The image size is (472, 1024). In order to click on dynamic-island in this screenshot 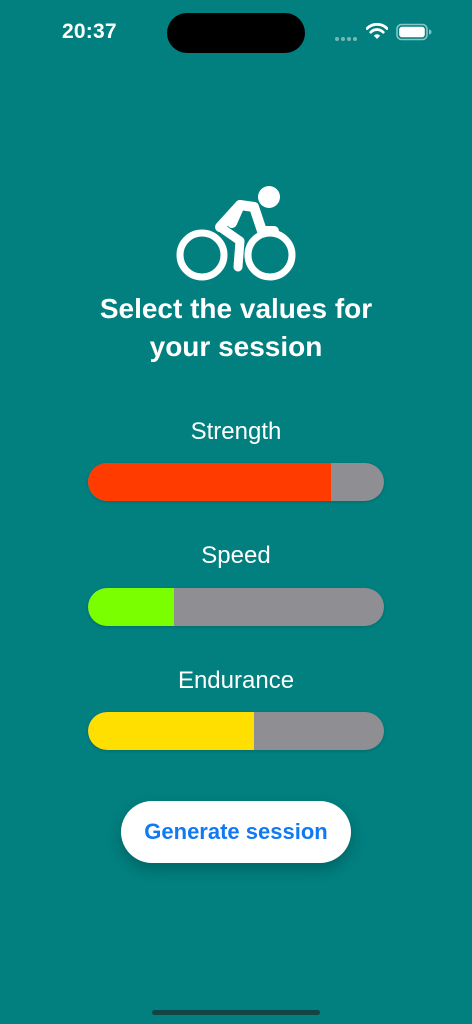, I will do `click(236, 33)`.